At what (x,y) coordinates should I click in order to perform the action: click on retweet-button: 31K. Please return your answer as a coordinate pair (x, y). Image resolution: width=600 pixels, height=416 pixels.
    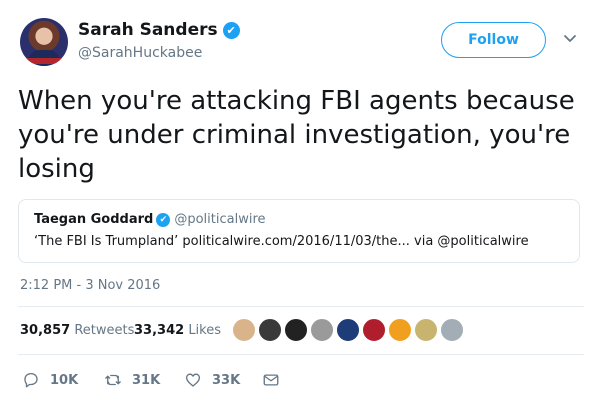
    Looking at the image, I should click on (132, 380).